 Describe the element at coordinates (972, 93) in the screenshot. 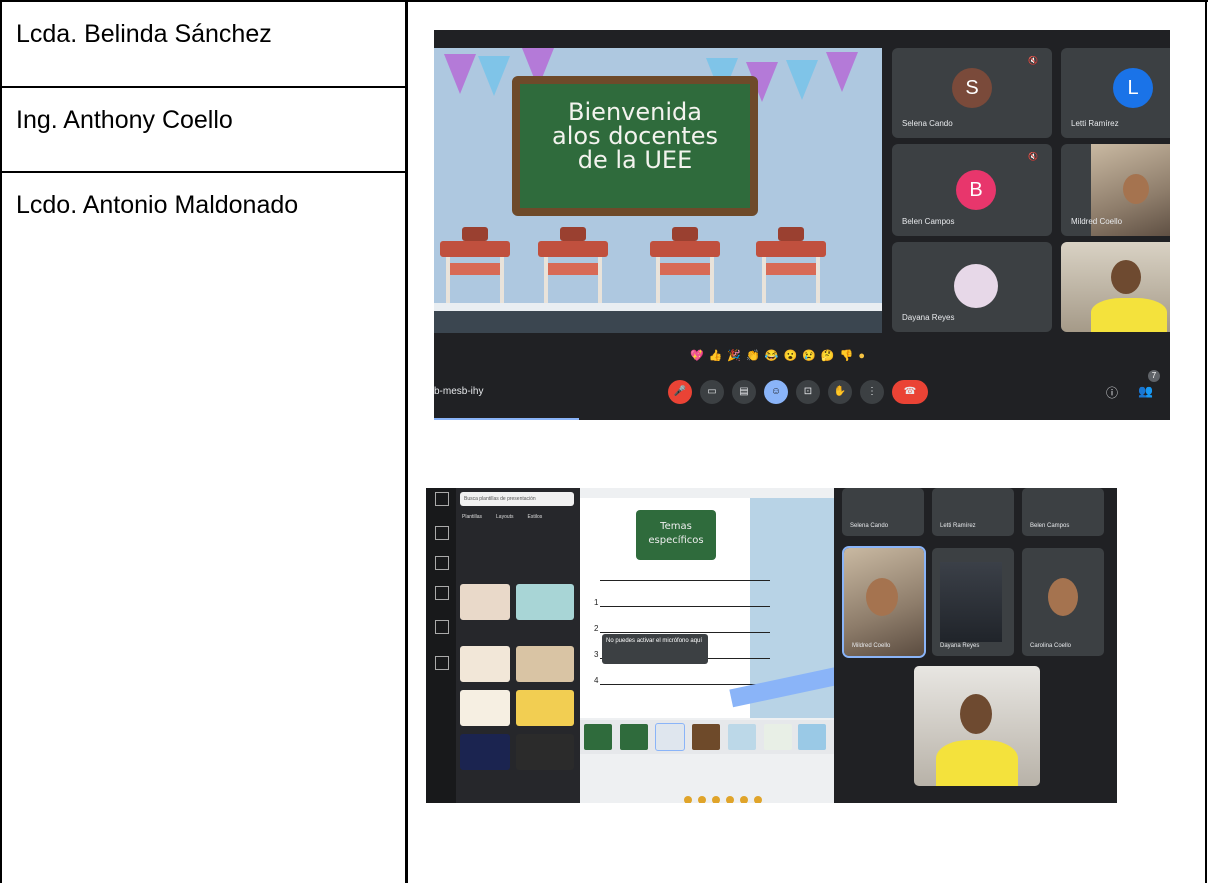

I see `participant-tile: S 🔇 Selena Cando` at that location.